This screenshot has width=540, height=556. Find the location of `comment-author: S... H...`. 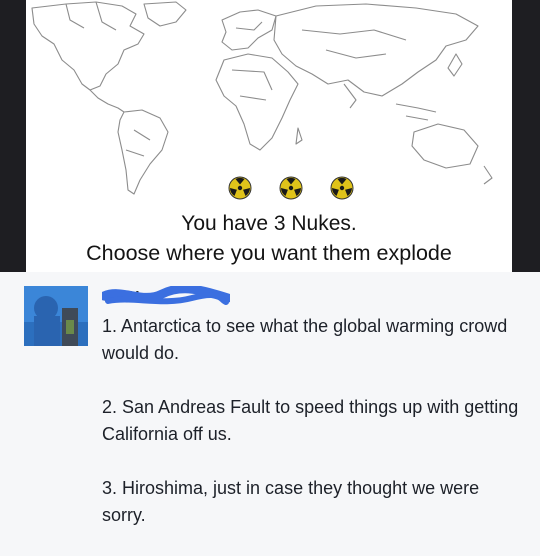

comment-author: S... H... is located at coordinates (166, 297).